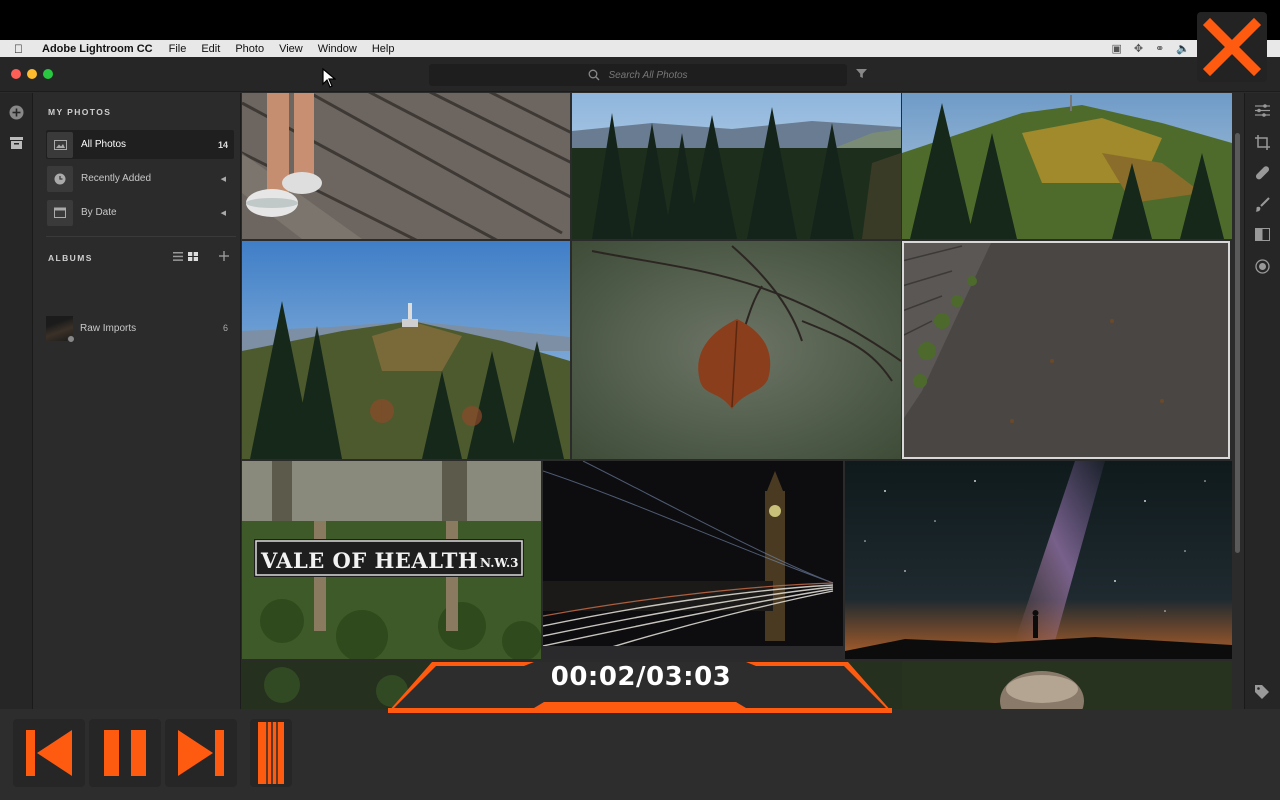 The height and width of the screenshot is (800, 1280). I want to click on app-menu: Adobe Lightroom CC, so click(97, 49).